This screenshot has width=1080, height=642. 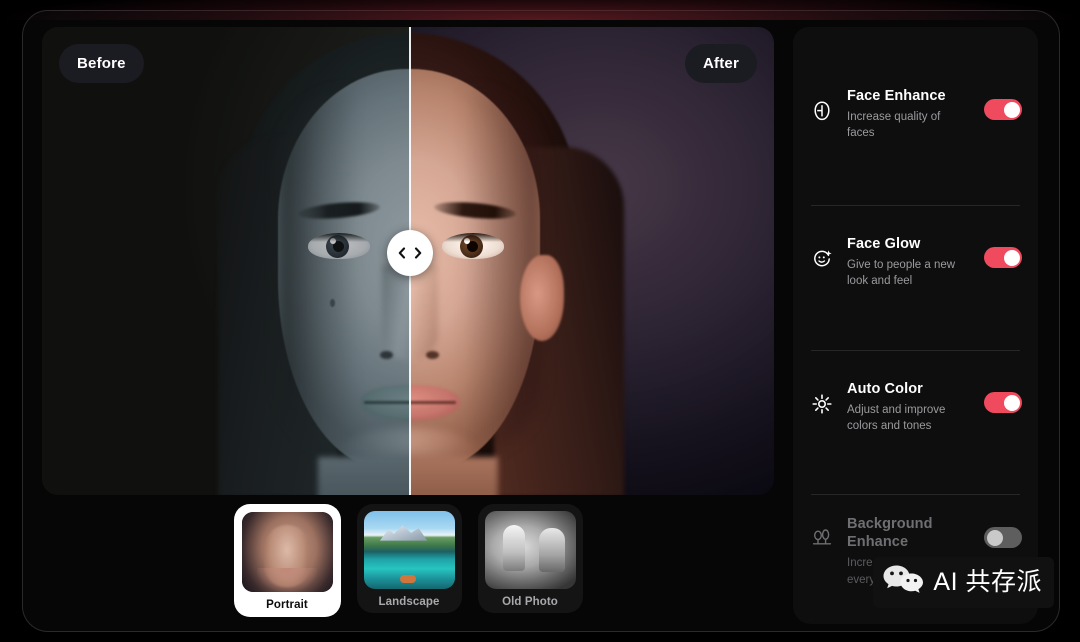 What do you see at coordinates (904, 582) in the screenshot?
I see `wechat-logo-icon` at bounding box center [904, 582].